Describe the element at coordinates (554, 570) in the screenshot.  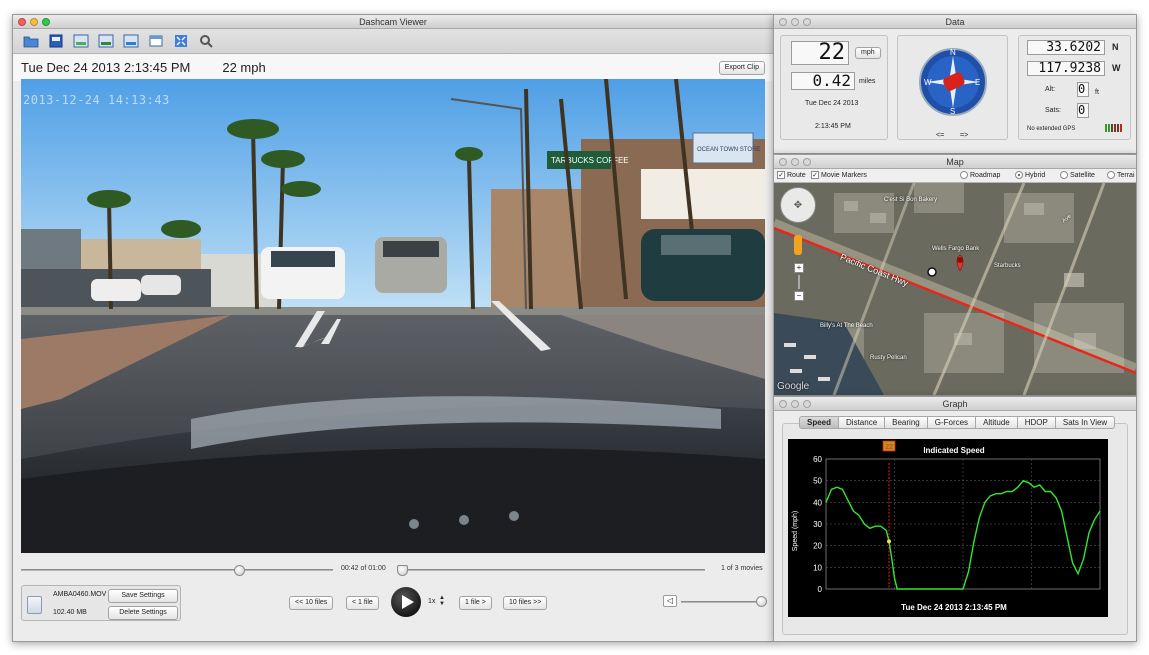
I see `clip-range-track` at that location.